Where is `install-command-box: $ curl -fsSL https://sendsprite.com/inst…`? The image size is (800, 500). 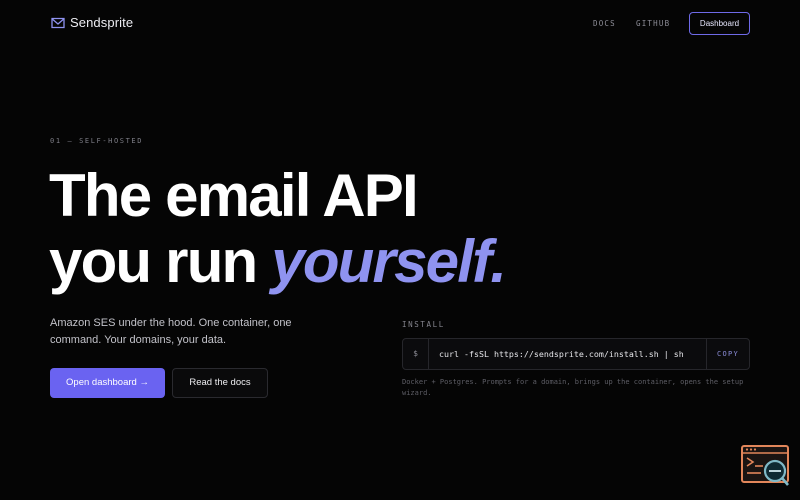 install-command-box: $ curl -fsSL https://sendsprite.com/inst… is located at coordinates (576, 354).